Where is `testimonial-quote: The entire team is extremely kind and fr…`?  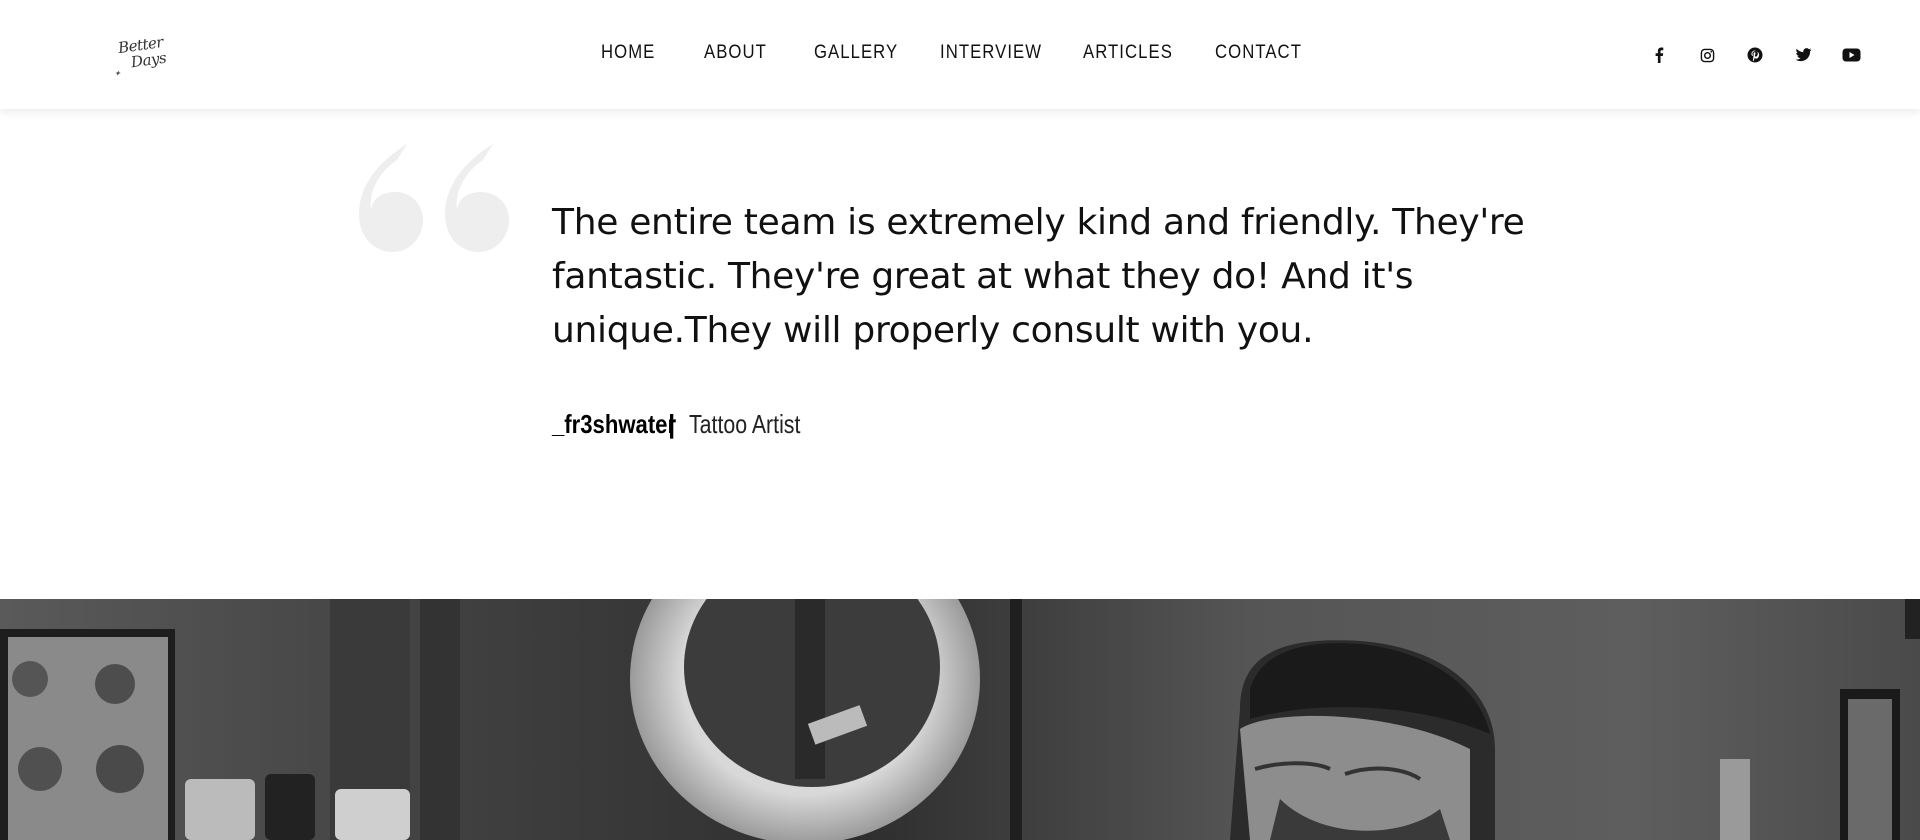
testimonial-quote: The entire team is extremely kind and fr… is located at coordinates (1038, 276).